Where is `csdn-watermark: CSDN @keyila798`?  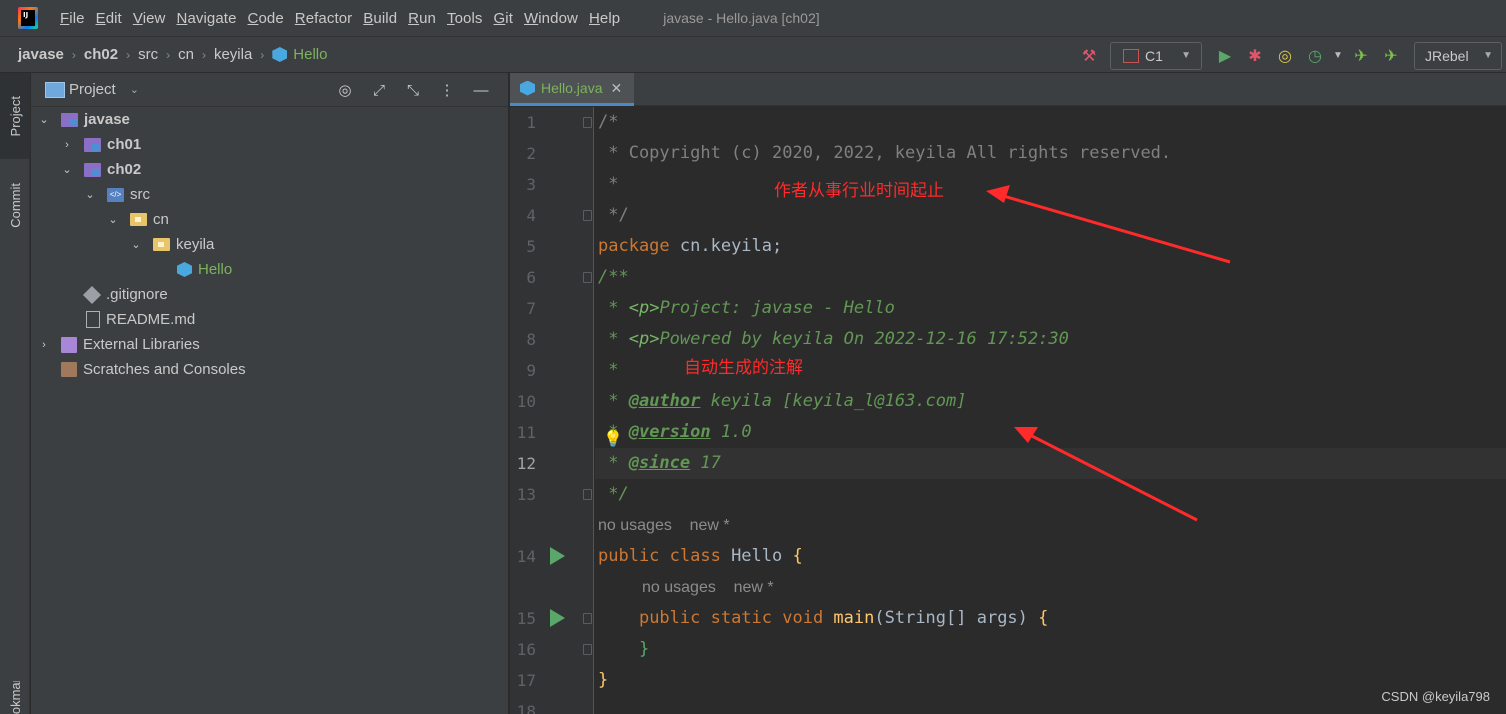
csdn-watermark: CSDN @keyila798 is located at coordinates (1435, 696).